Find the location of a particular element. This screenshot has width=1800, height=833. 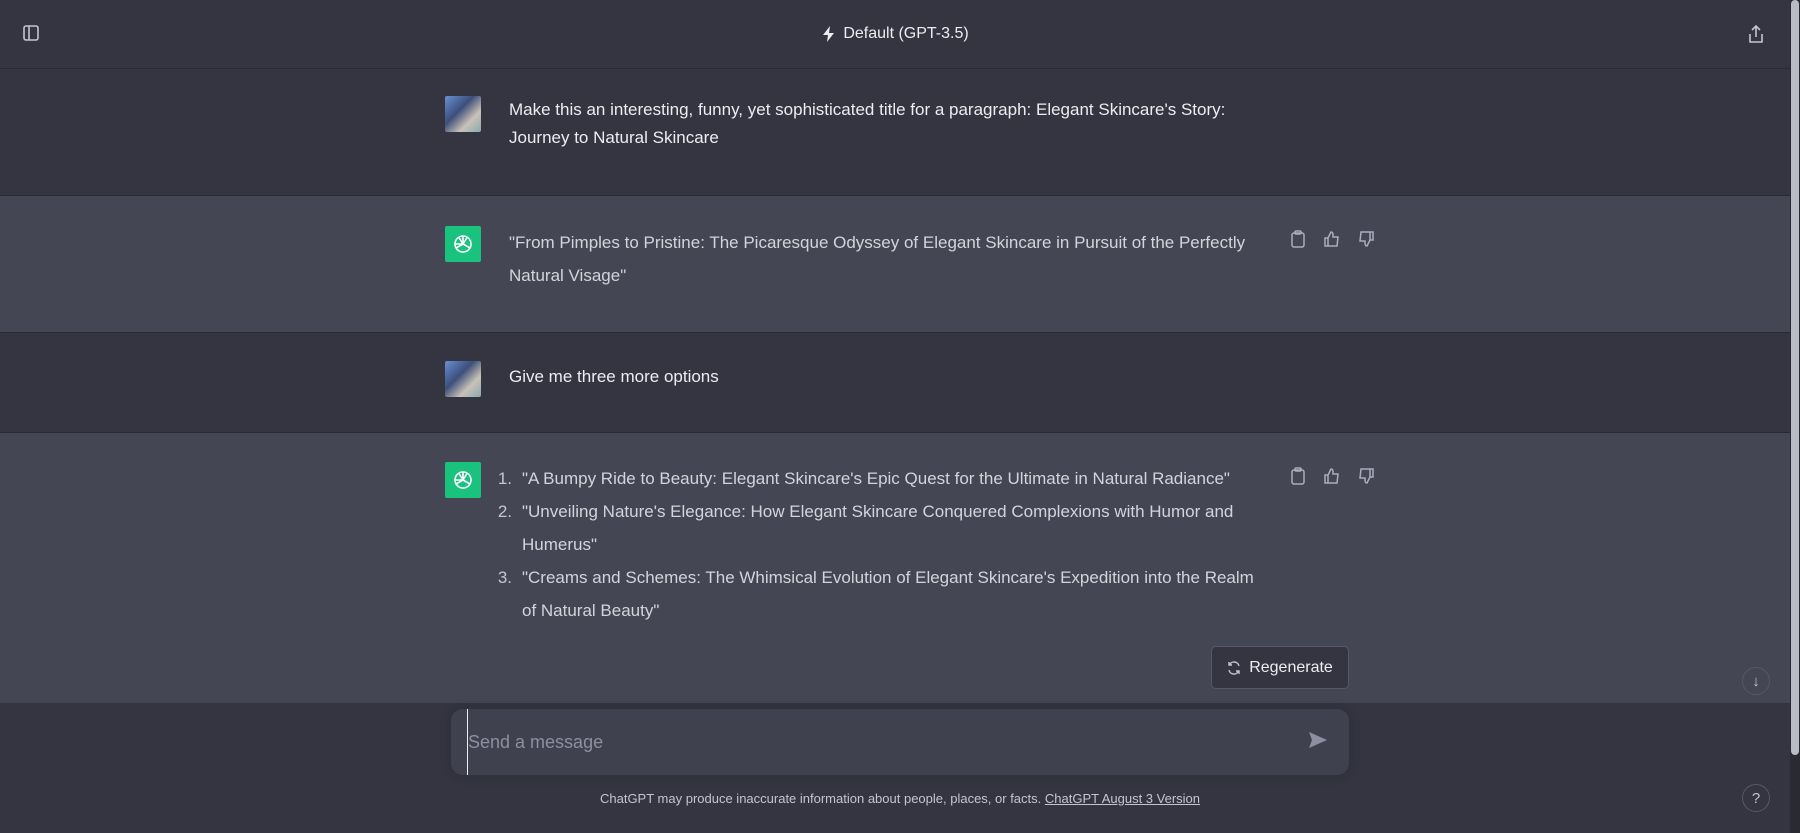

top-bar: Default (GPT-3.5) is located at coordinates (895, 34).